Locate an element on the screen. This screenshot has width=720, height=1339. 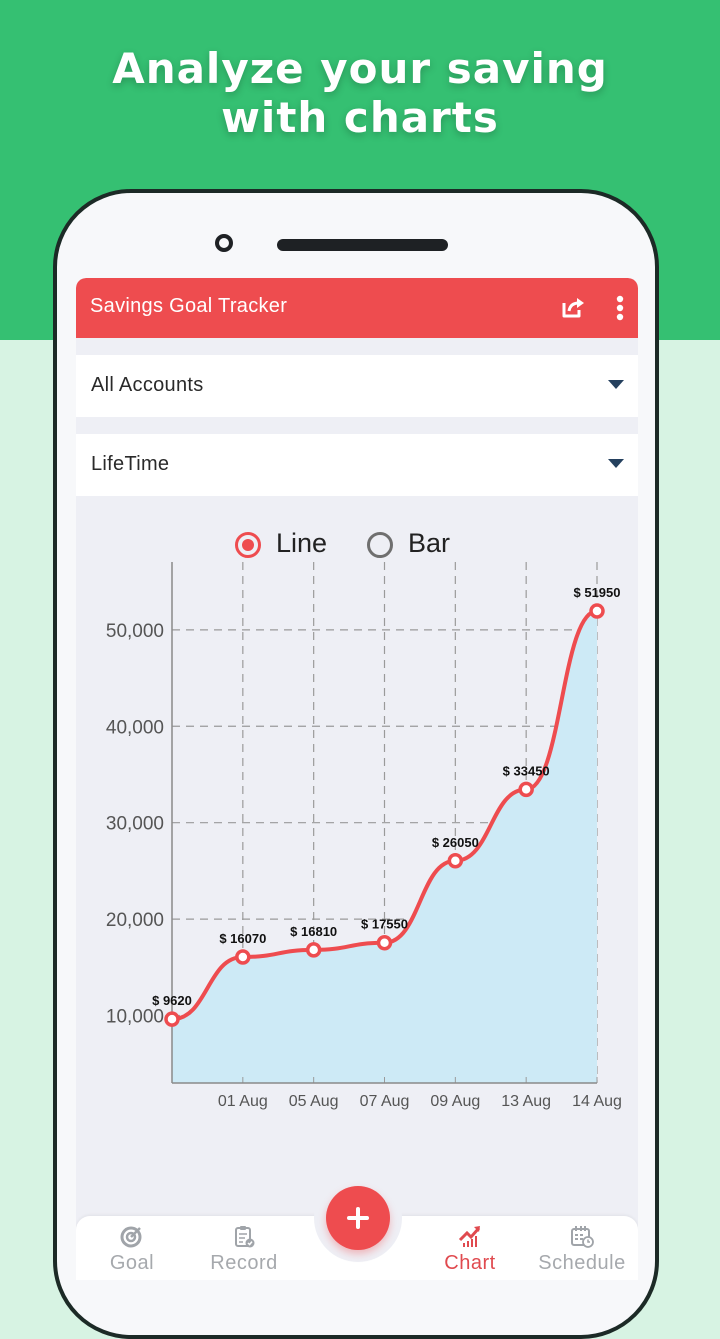
phone-speaker is located at coordinates (362, 245).